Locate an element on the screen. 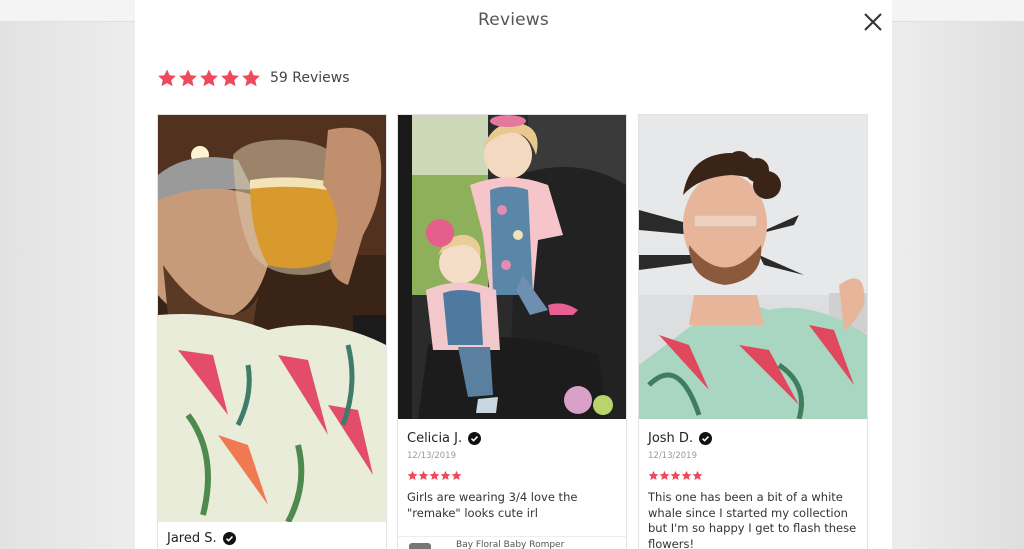 The height and width of the screenshot is (549, 1024). close-button is located at coordinates (873, 22).